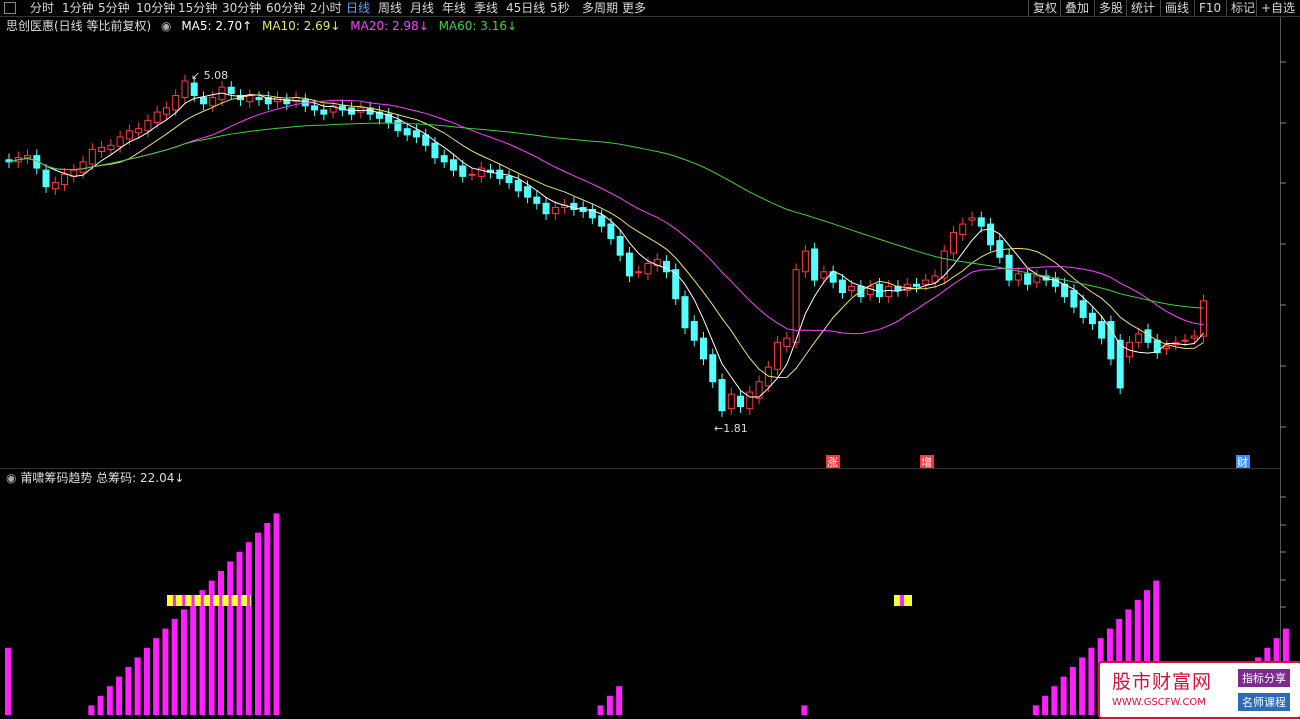 The image size is (1300, 719). What do you see at coordinates (926, 462) in the screenshot?
I see `event-marker-zeng: 增` at bounding box center [926, 462].